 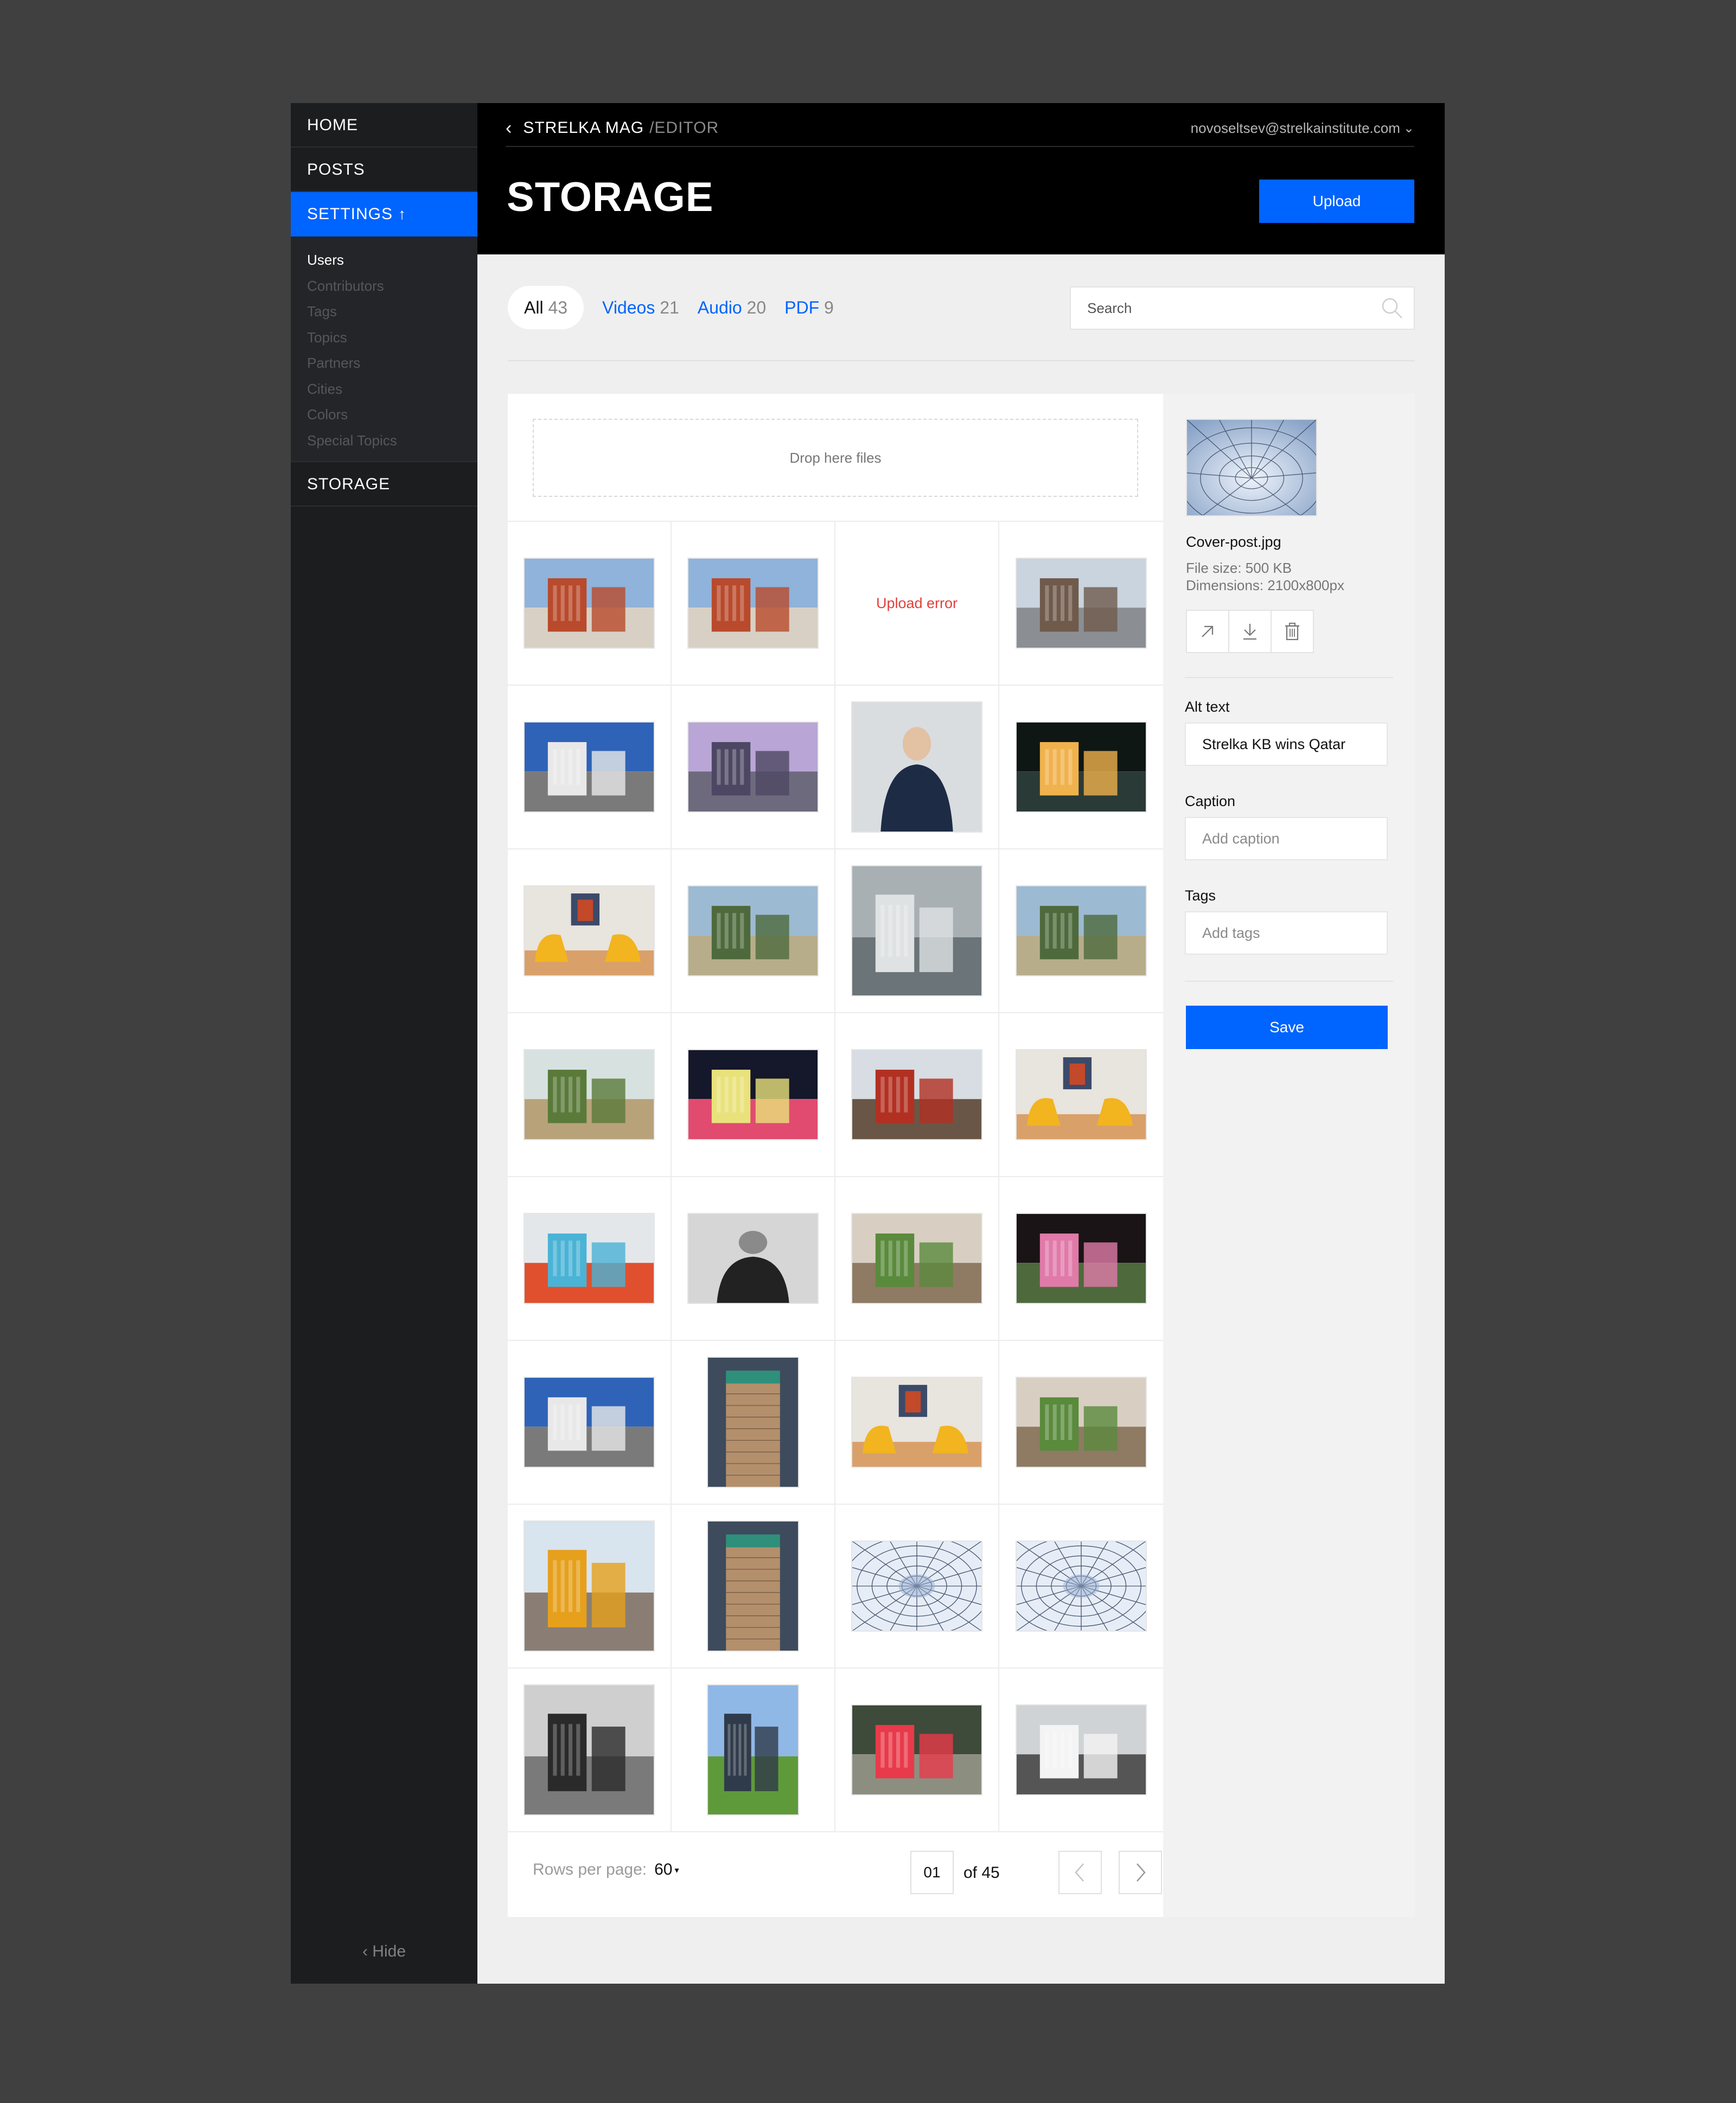 I want to click on caret-down-icon: ▾, so click(x=676, y=1871).